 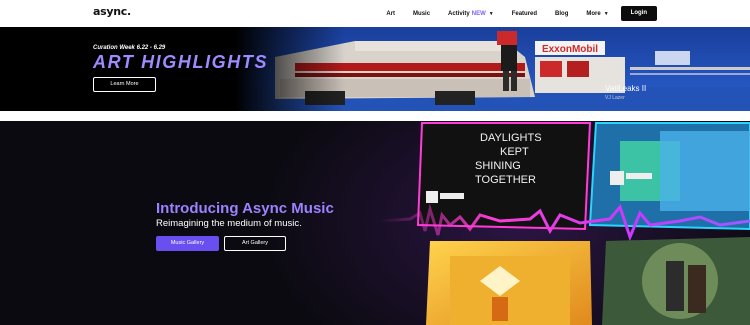 I want to click on nav-more-label: More, so click(x=593, y=13).